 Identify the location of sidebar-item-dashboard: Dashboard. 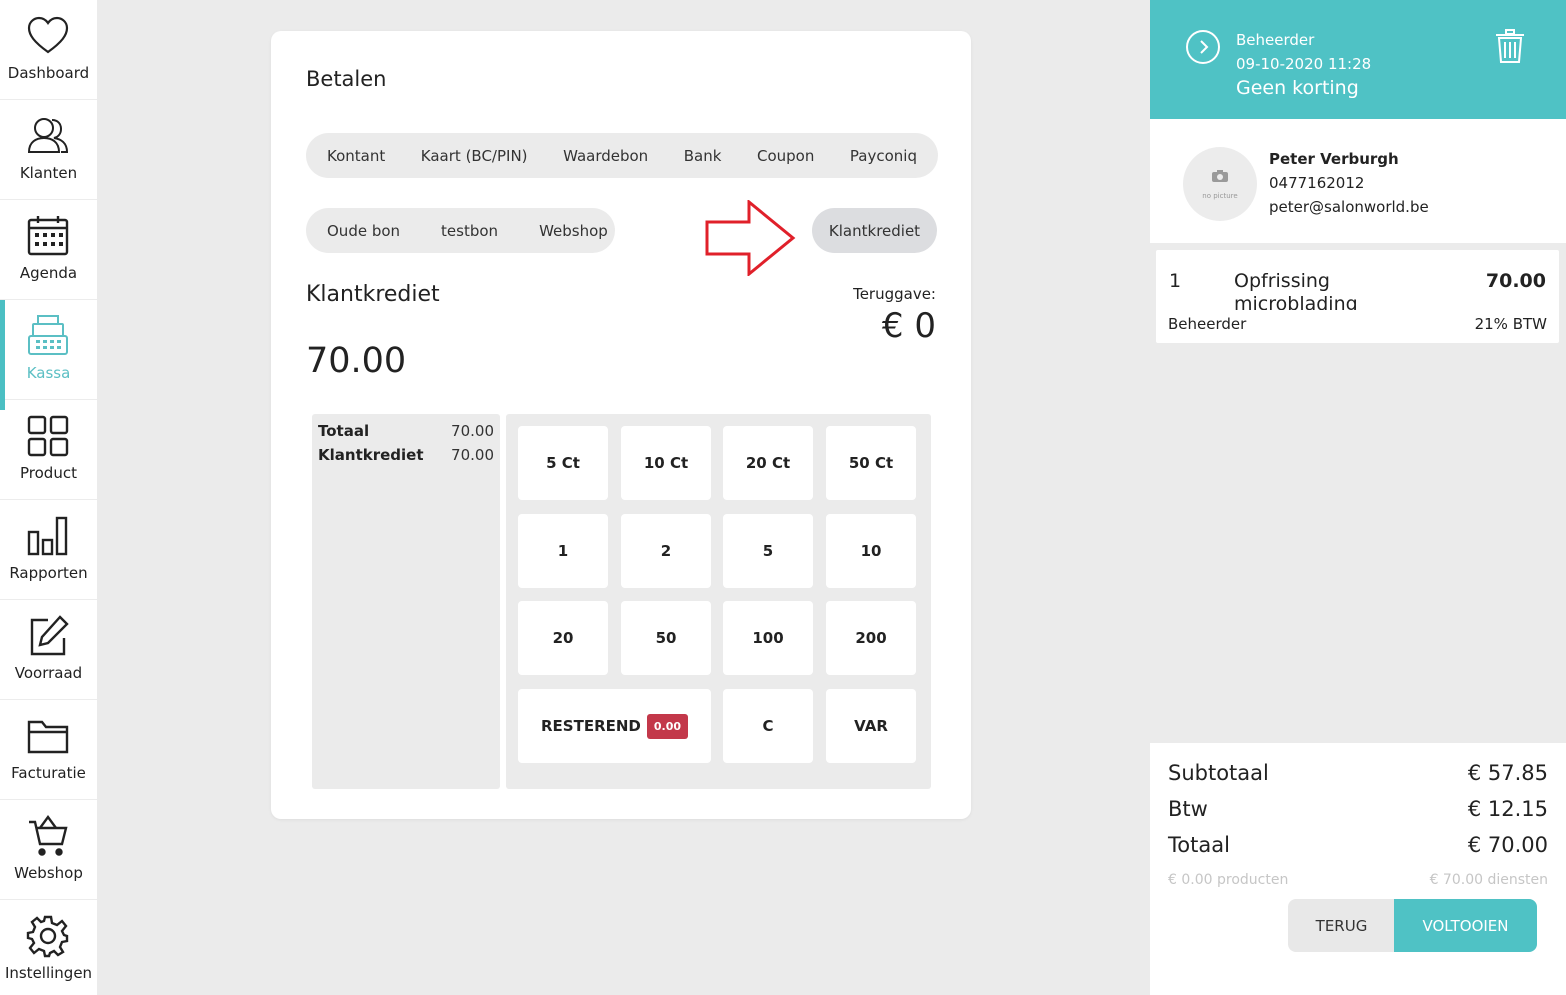
(48, 50).